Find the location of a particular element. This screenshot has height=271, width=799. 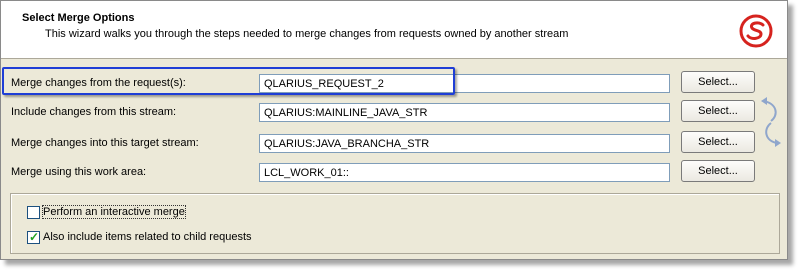

include-child-requests-checkbox: ✓ is located at coordinates (33, 237).